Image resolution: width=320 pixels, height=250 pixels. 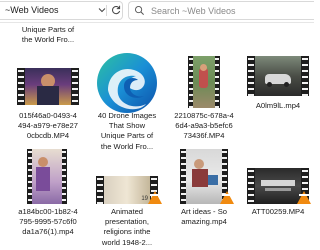 What do you see at coordinates (139, 10) in the screenshot?
I see `search-icon` at bounding box center [139, 10].